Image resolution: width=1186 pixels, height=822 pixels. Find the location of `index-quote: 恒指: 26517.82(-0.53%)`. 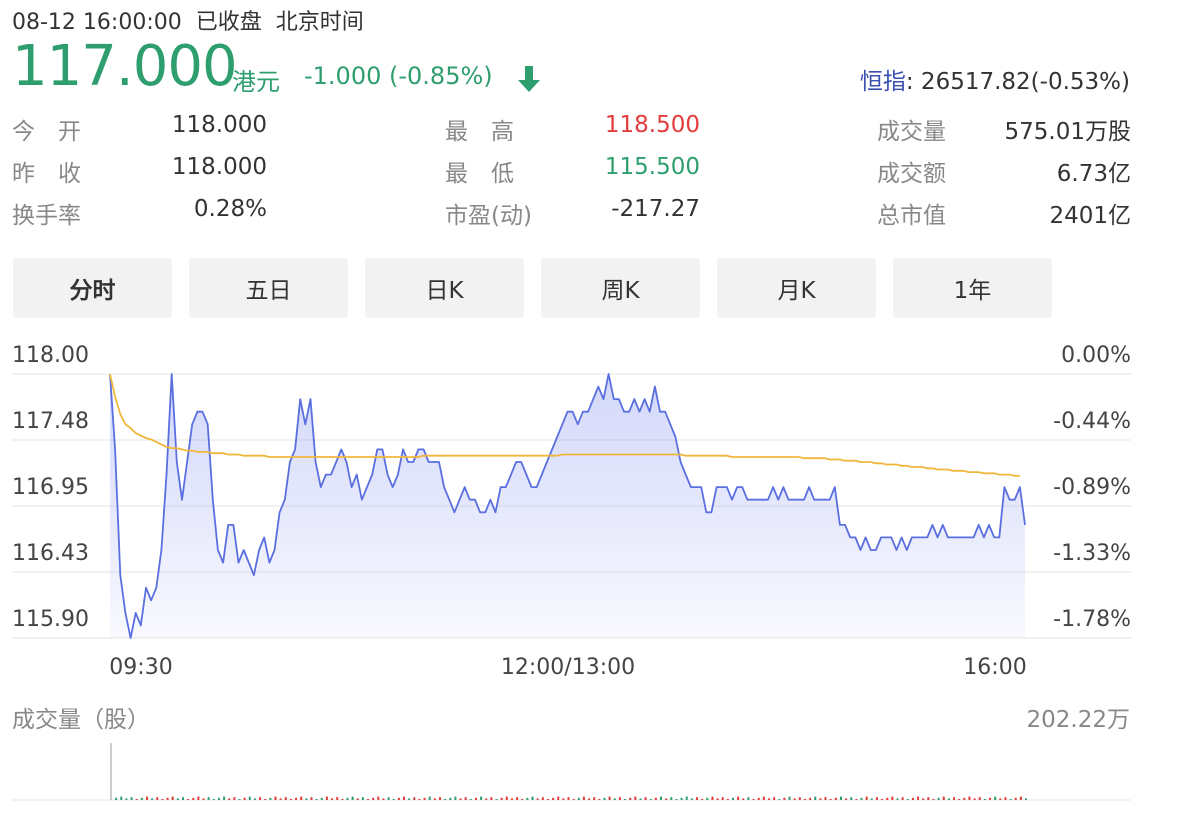

index-quote: 恒指: 26517.82(-0.53%) is located at coordinates (995, 79).